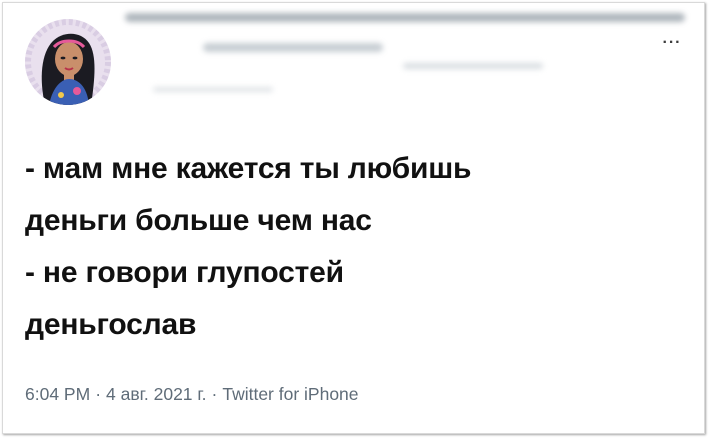 The height and width of the screenshot is (438, 709). Describe the element at coordinates (184, 272) in the screenshot. I see `tweet-line: - не говори глупостей` at that location.